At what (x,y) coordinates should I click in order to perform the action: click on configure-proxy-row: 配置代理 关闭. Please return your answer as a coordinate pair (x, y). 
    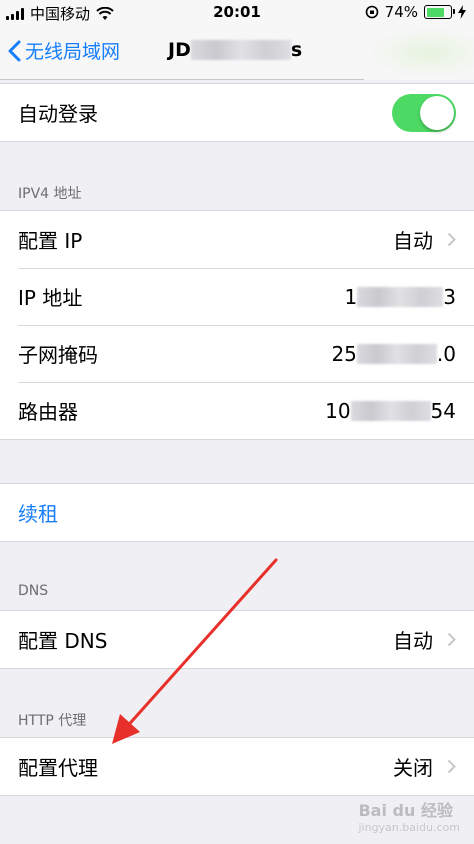
    Looking at the image, I should click on (237, 766).